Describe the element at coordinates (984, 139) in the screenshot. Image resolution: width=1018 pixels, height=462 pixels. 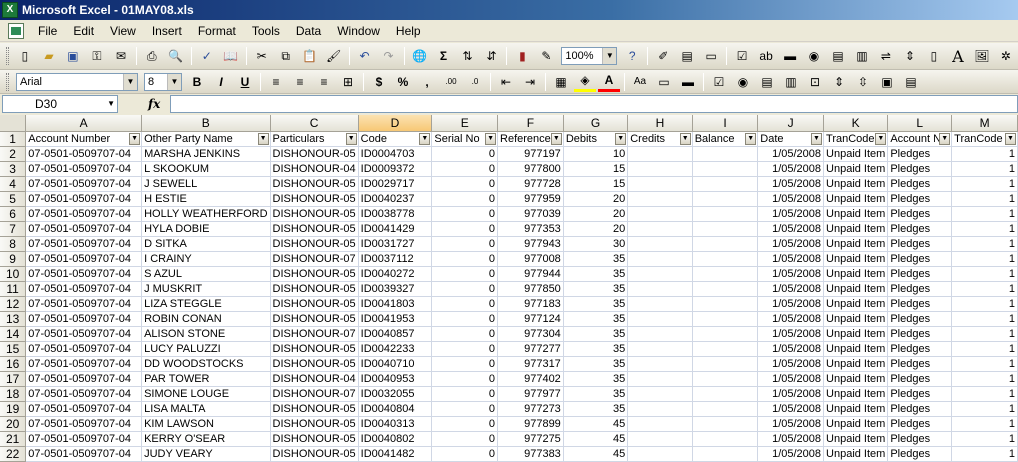
I see `column-title-cell: TranCode ▼` at that location.